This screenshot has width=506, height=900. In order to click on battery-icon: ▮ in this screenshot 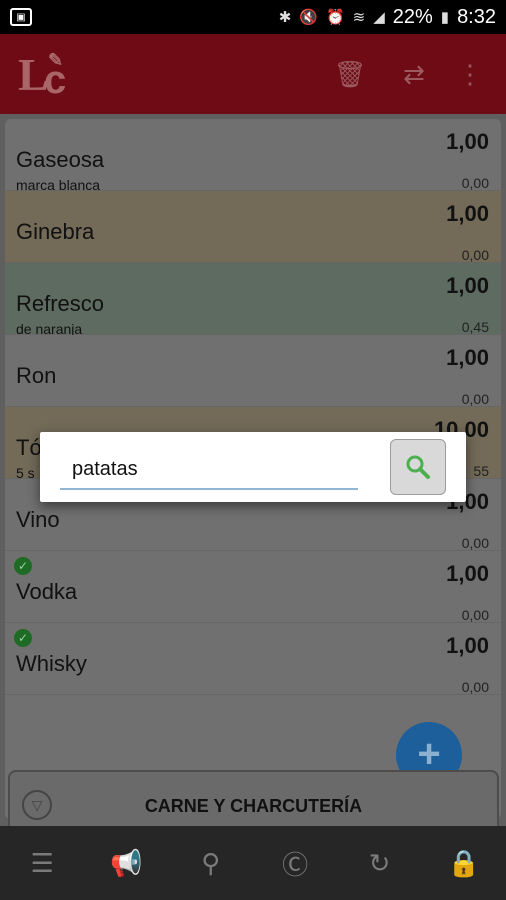, I will do `click(445, 17)`.